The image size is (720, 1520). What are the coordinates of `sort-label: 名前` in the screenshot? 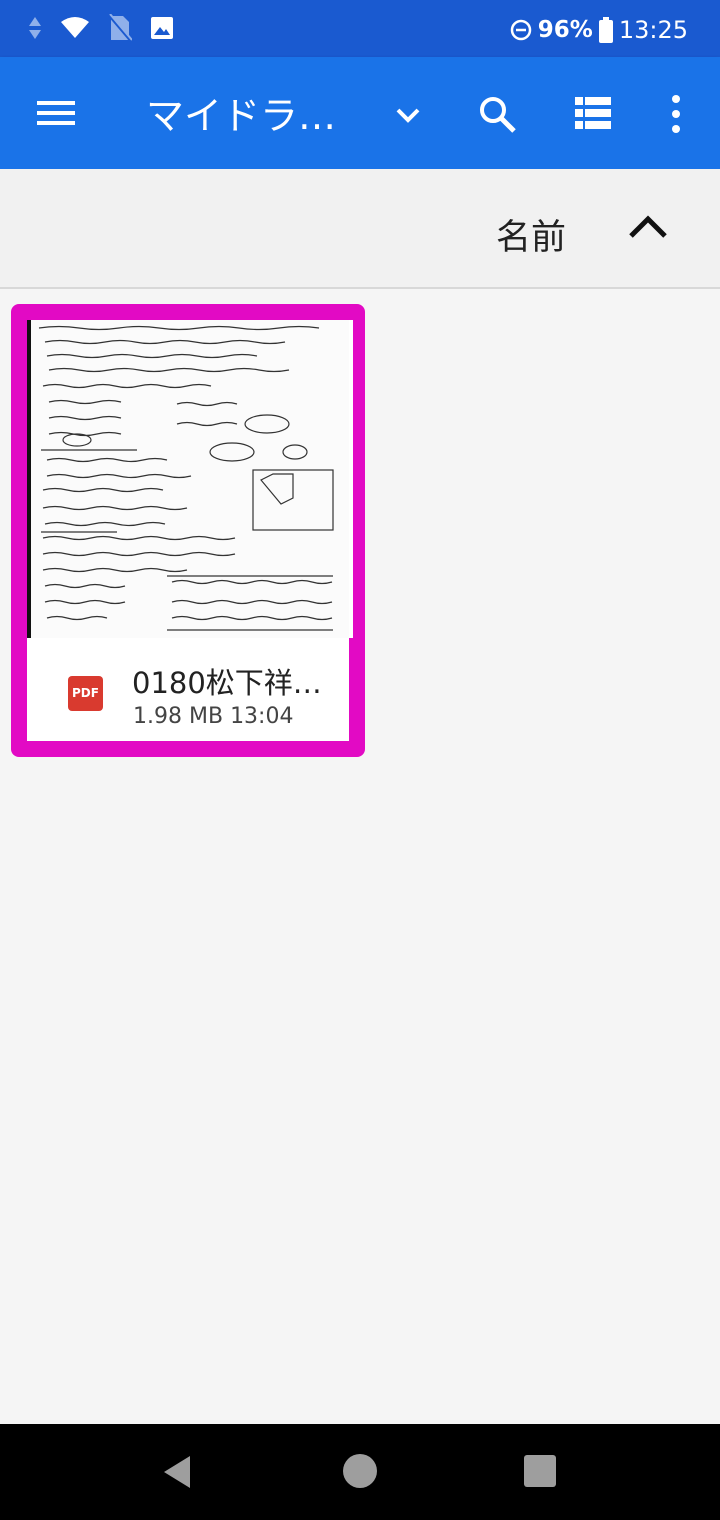 It's located at (531, 234).